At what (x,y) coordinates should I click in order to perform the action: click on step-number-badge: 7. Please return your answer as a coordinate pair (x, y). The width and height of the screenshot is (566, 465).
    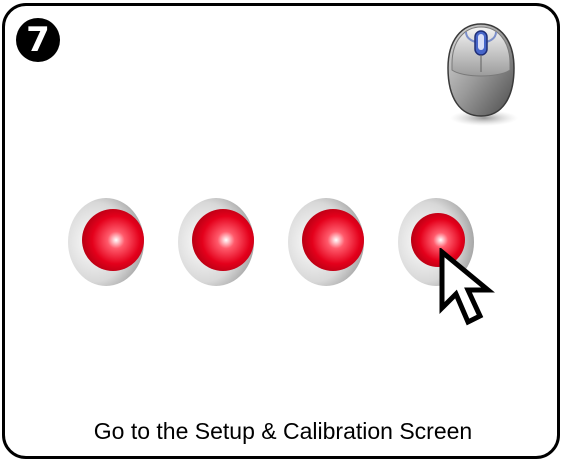
    Looking at the image, I should click on (38, 40).